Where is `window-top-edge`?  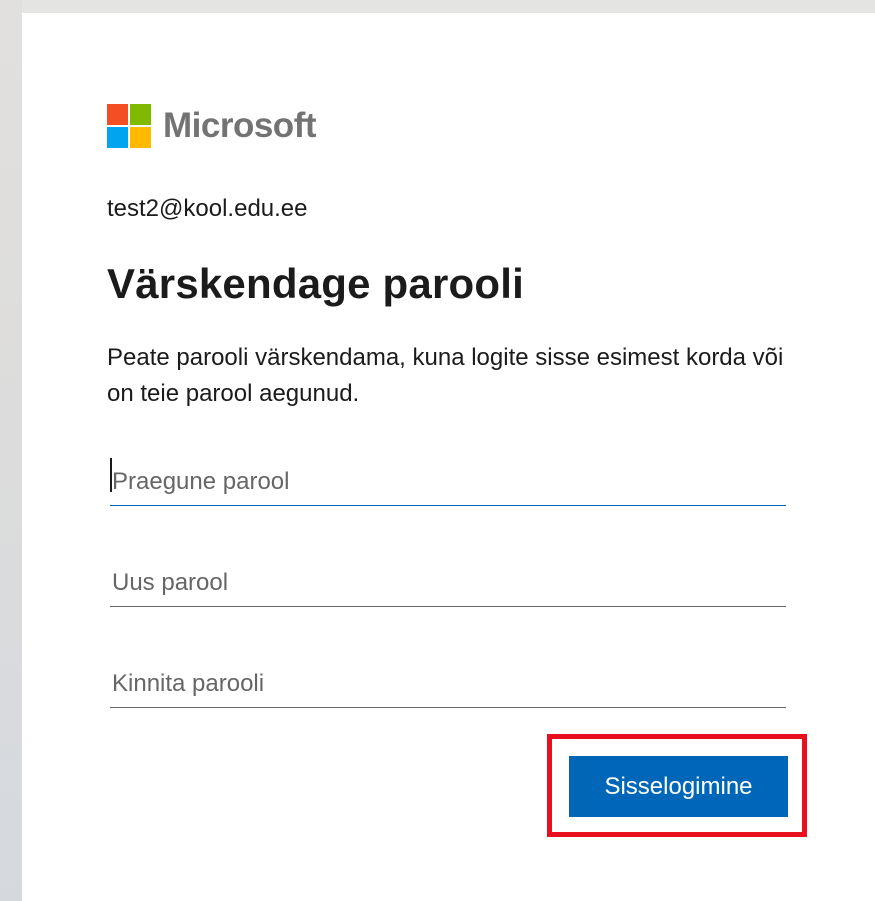
window-top-edge is located at coordinates (437, 6).